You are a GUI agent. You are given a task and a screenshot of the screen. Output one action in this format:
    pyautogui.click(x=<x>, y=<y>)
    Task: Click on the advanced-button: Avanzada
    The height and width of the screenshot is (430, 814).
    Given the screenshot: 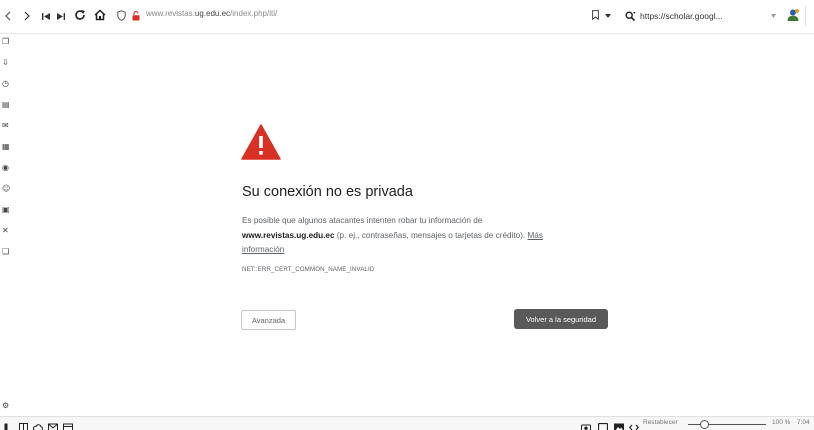 What is the action you would take?
    pyautogui.click(x=268, y=320)
    